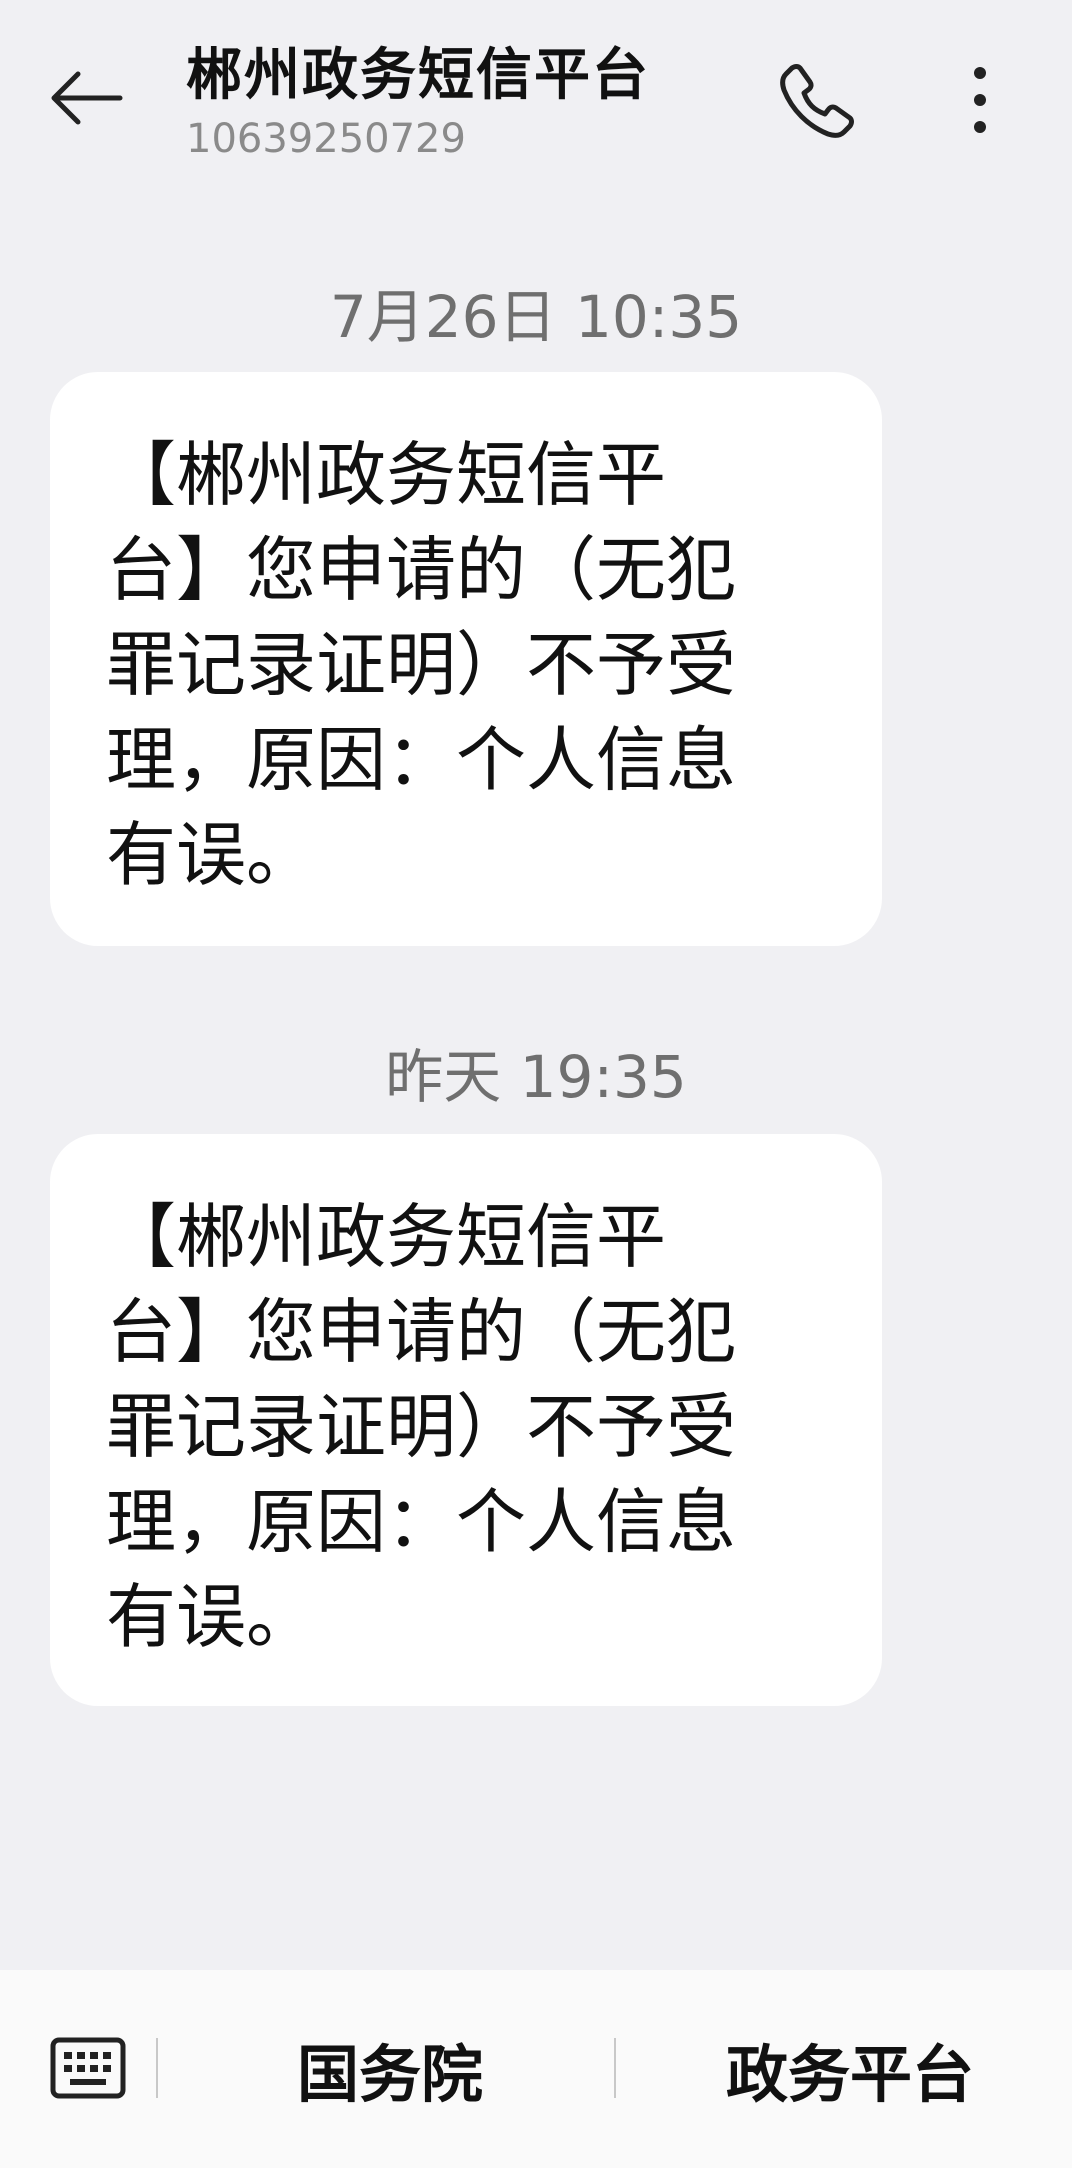 This screenshot has height=2168, width=1072. I want to click on menu-item-zhengwu-pingtai: 政务平台, so click(850, 2069).